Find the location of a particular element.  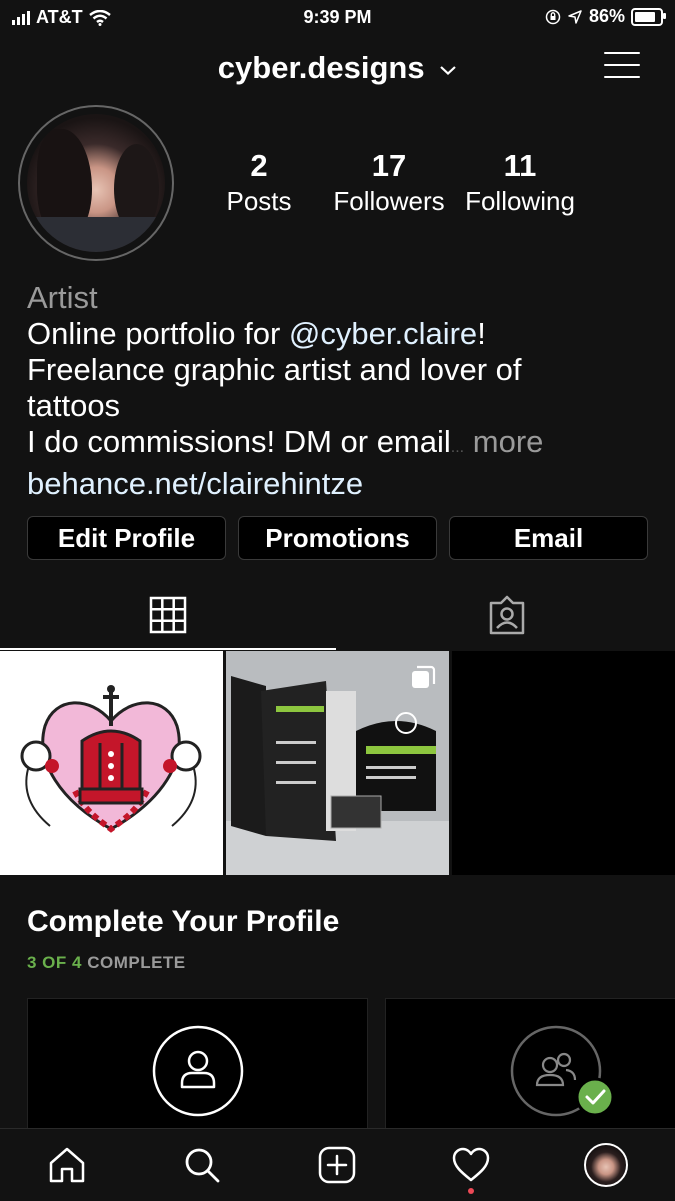

followers-label: Followers is located at coordinates (389, 201).